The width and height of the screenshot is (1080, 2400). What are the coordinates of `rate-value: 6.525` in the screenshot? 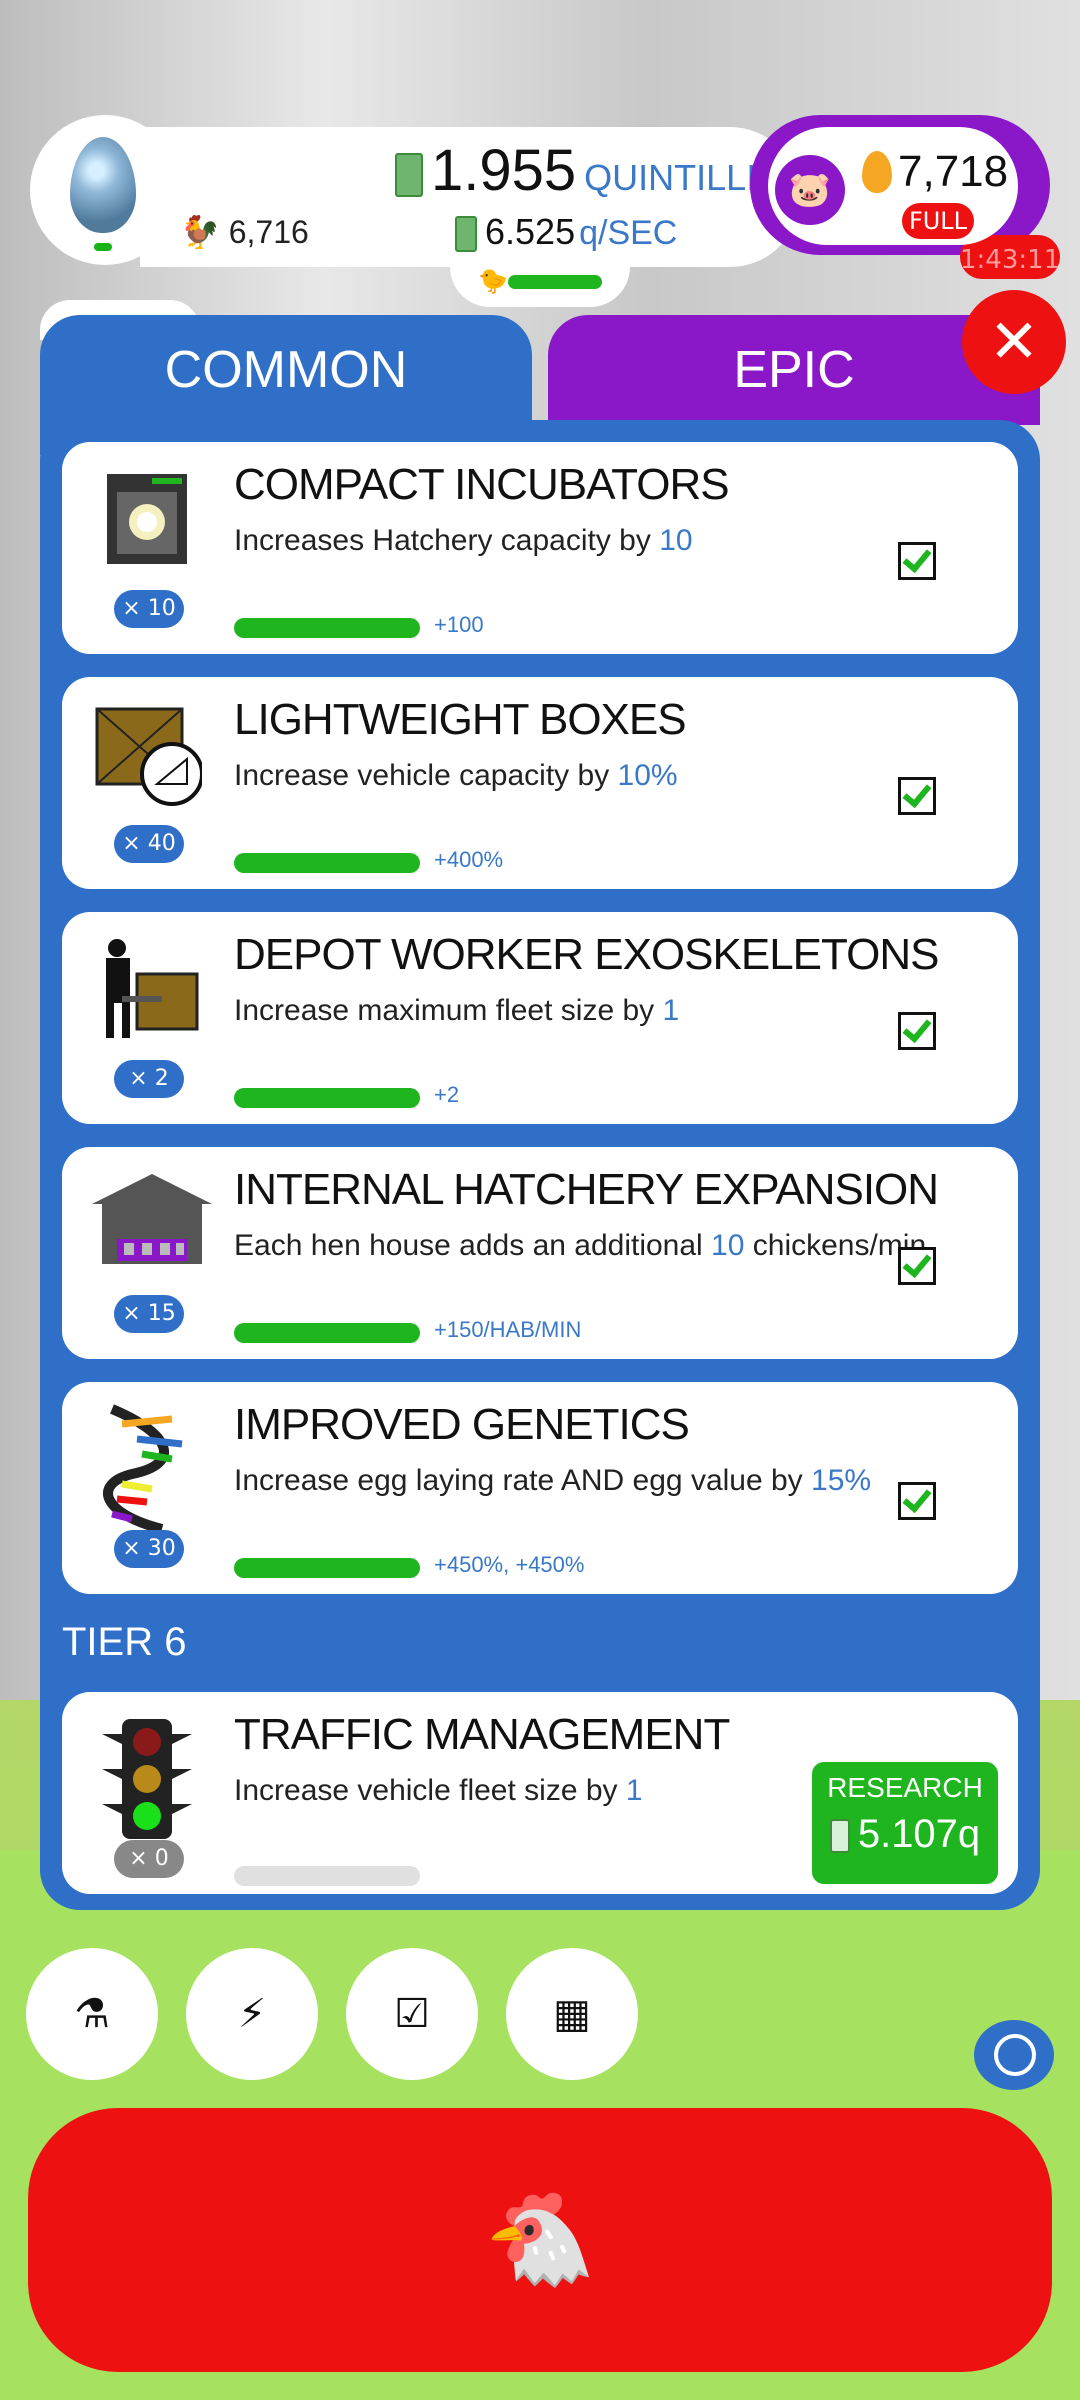 It's located at (530, 231).